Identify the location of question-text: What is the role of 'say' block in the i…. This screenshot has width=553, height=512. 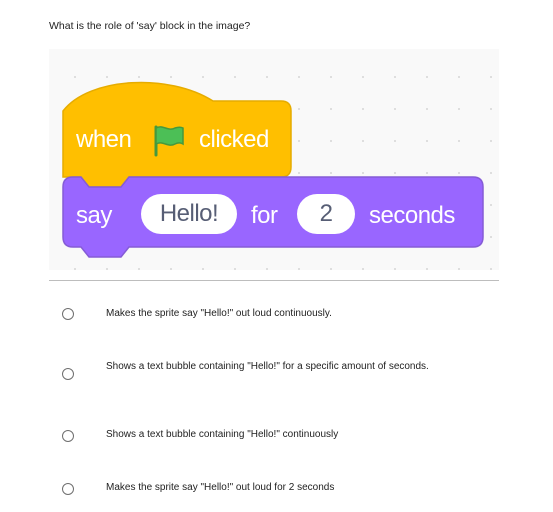
(150, 26).